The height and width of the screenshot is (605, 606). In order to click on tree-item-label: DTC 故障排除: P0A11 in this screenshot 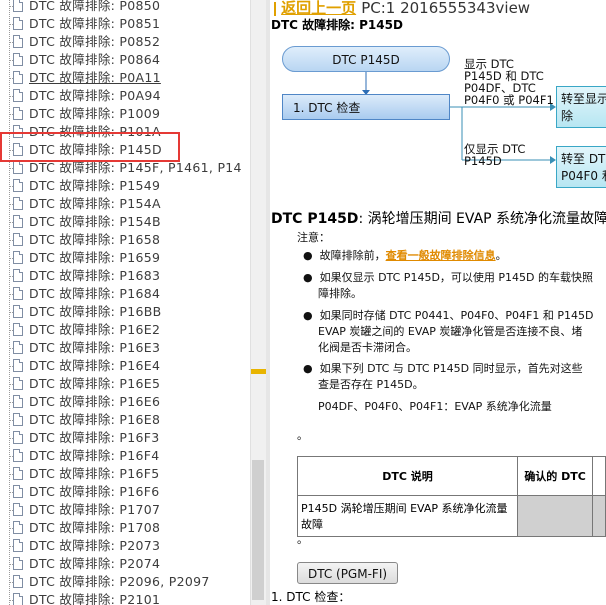, I will do `click(95, 77)`.